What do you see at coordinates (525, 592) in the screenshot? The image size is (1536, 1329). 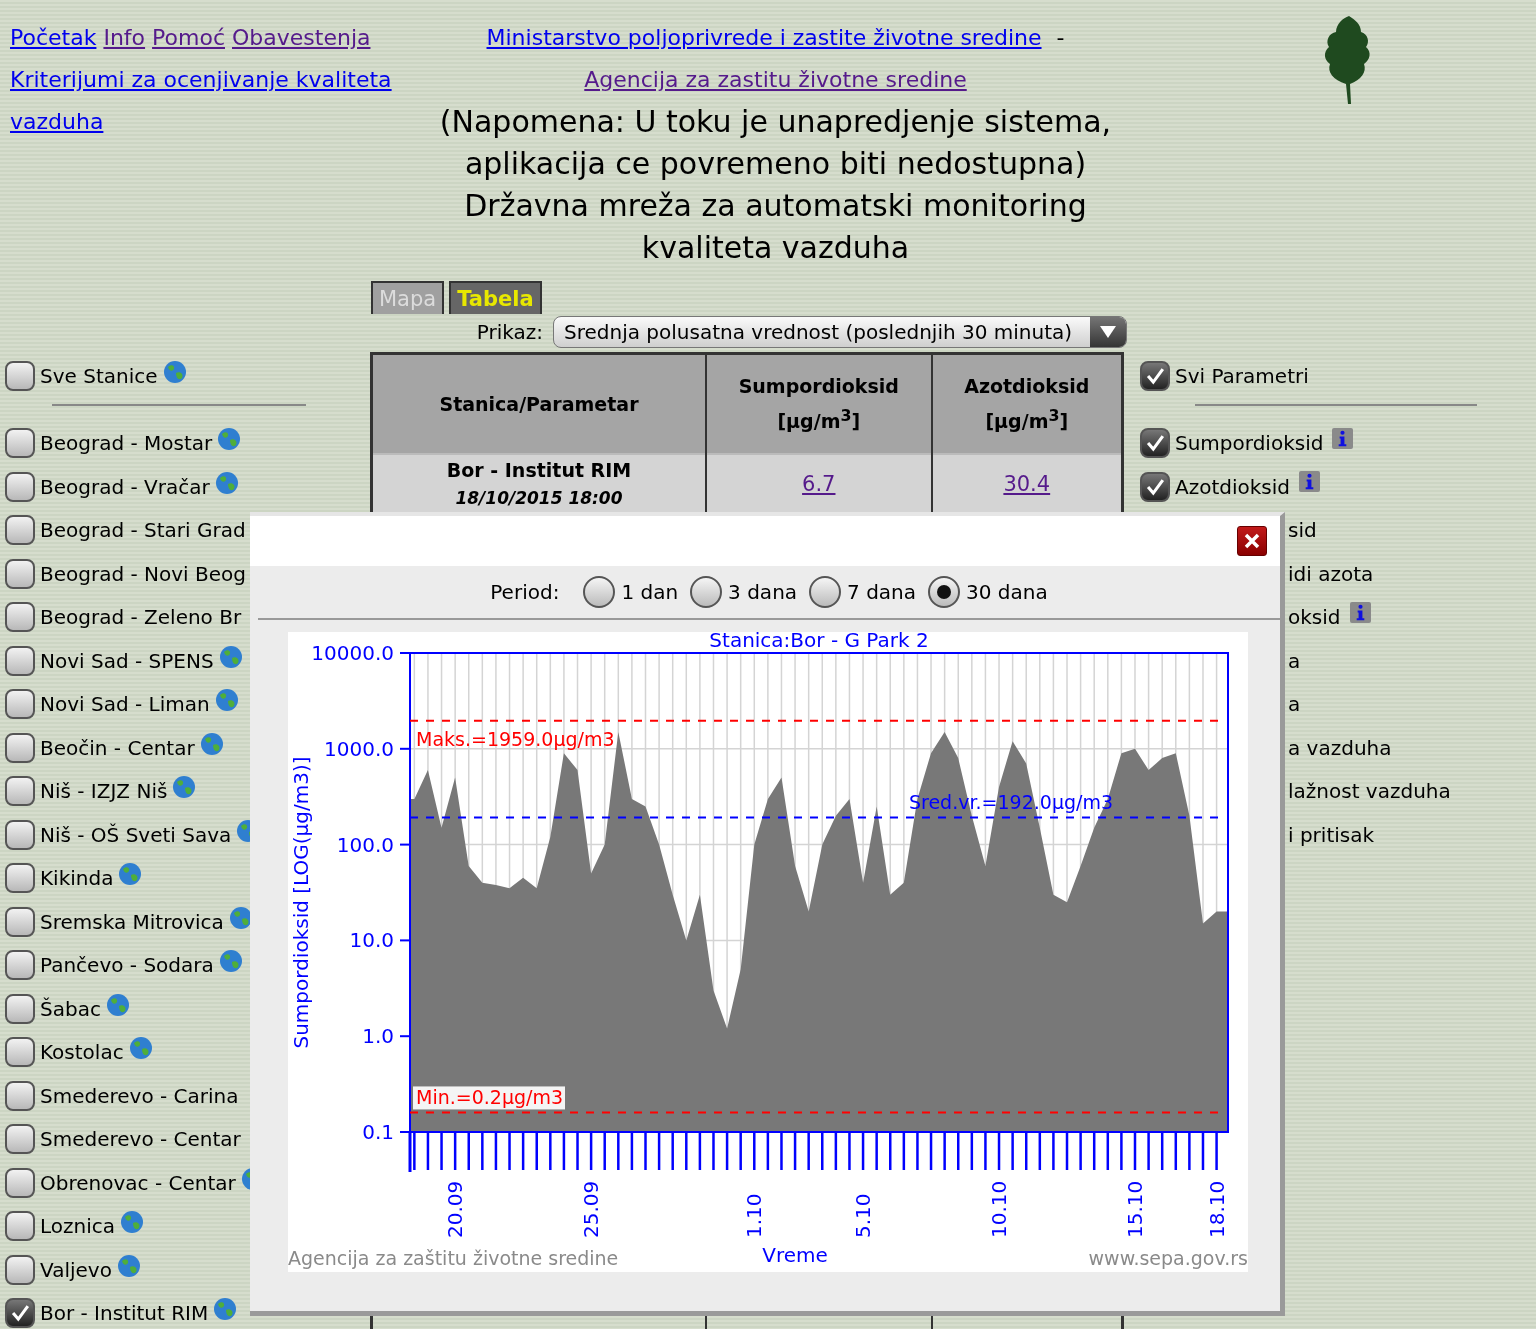 I see `period-label: Period:` at bounding box center [525, 592].